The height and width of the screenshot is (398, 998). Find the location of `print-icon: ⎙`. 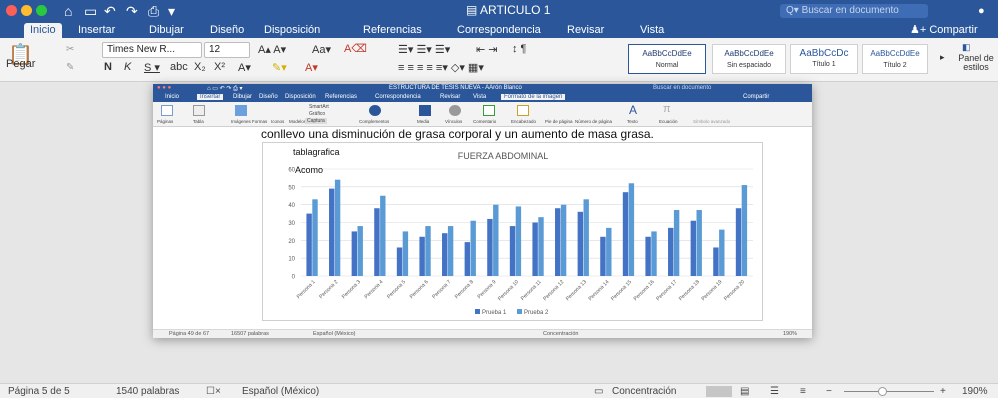

print-icon: ⎙ is located at coordinates (153, 11).